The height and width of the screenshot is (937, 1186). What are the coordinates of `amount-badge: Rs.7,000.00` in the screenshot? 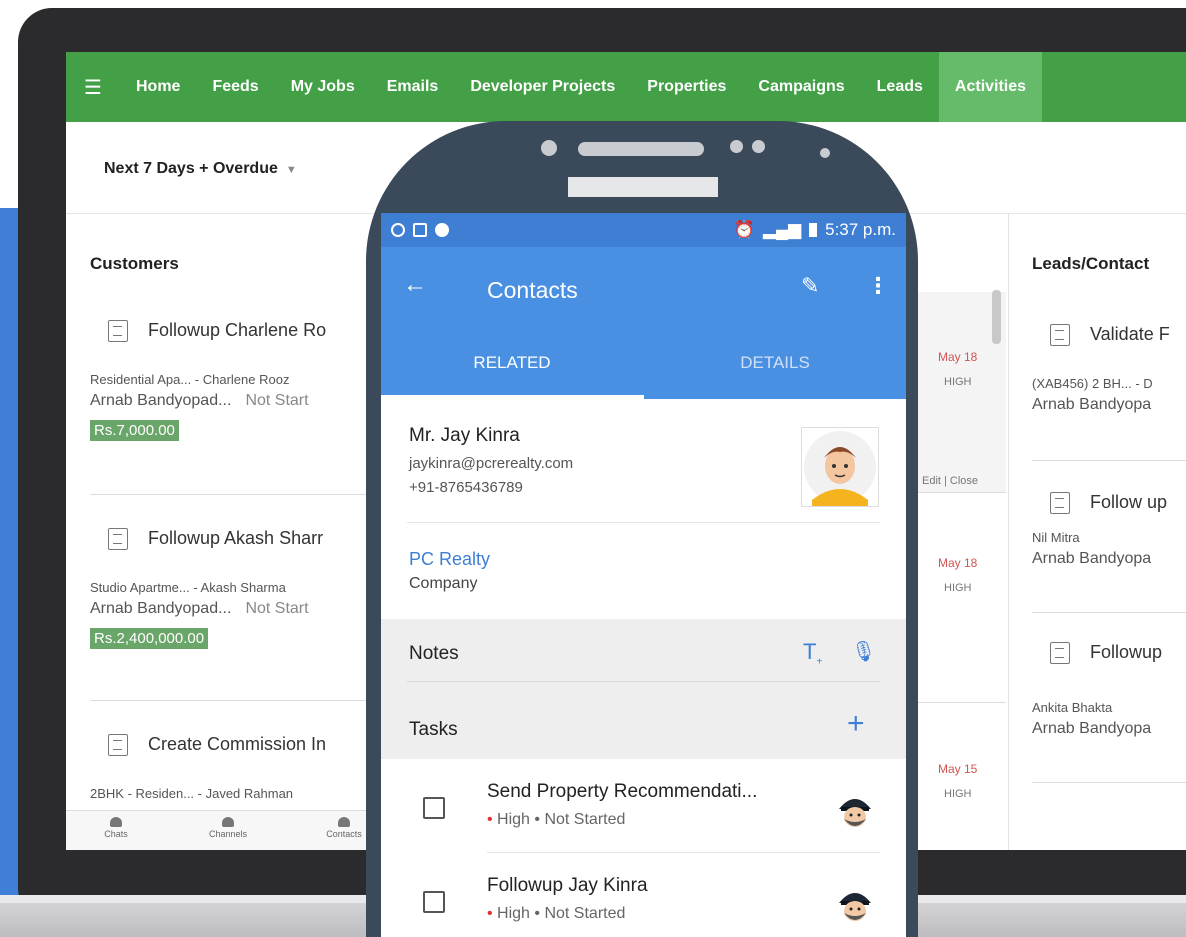 It's located at (134, 430).